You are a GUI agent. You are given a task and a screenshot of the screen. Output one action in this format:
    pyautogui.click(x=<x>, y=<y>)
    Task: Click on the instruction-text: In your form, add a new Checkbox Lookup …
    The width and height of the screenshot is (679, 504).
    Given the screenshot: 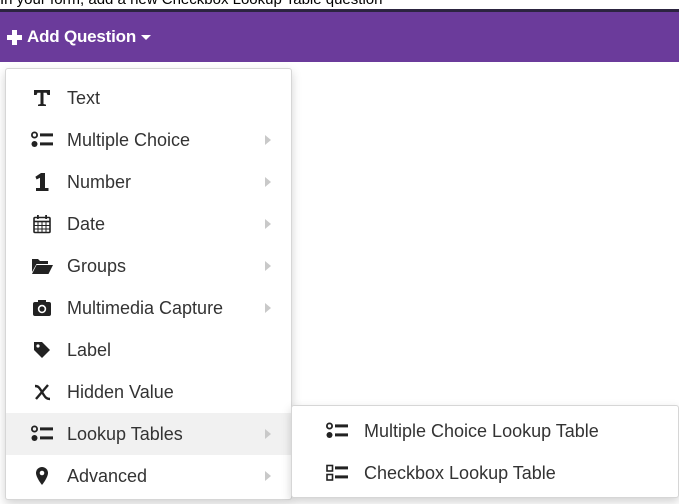 What is the action you would take?
    pyautogui.click(x=339, y=4)
    